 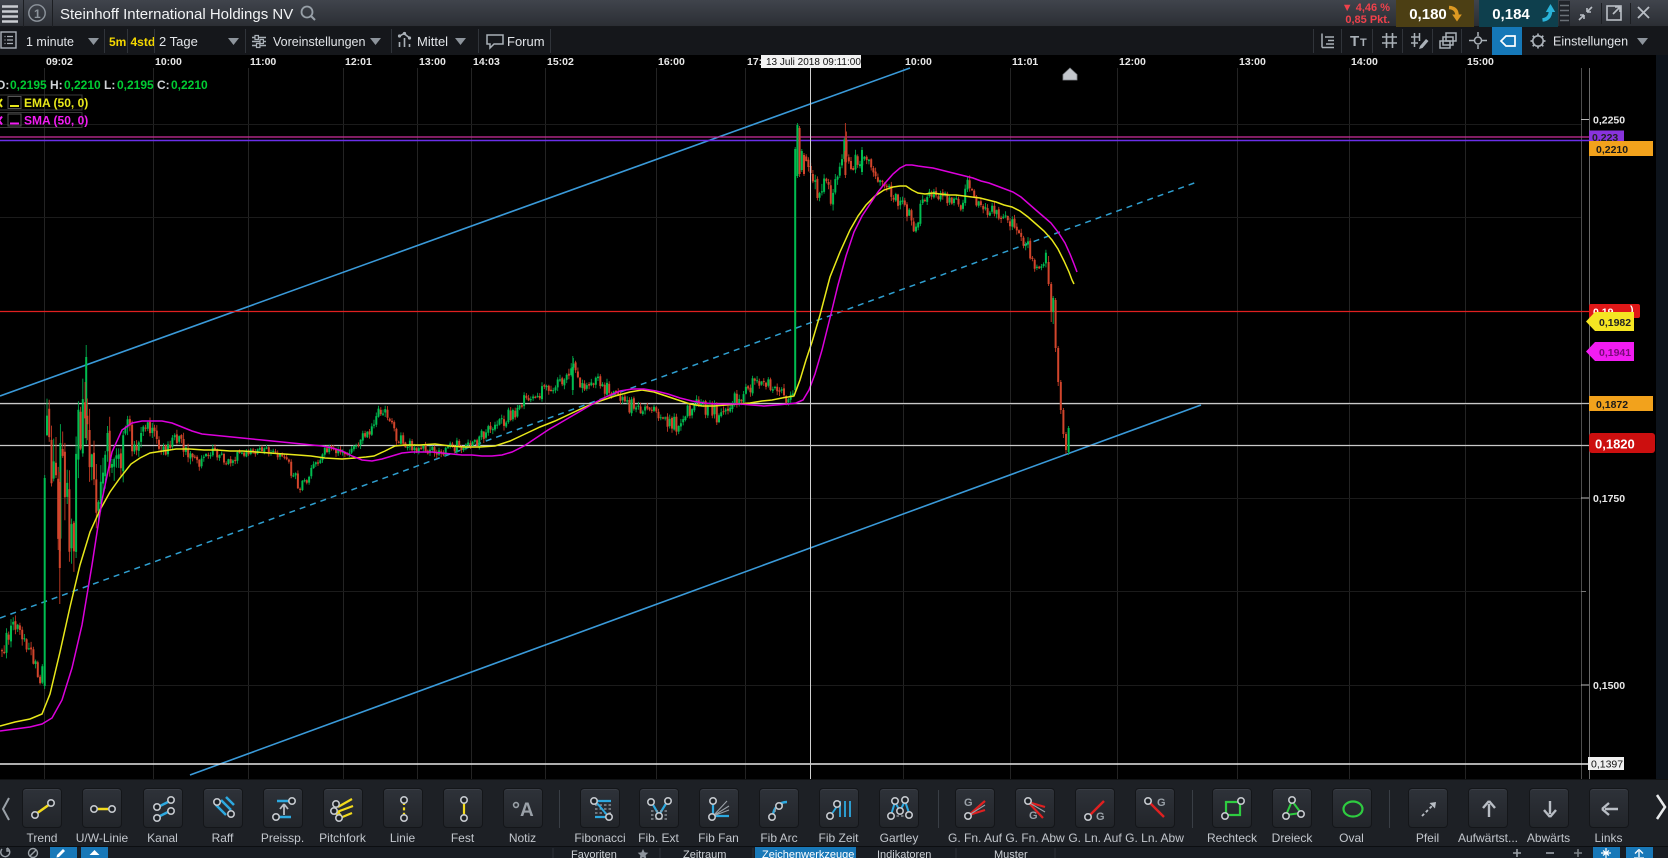 What do you see at coordinates (1364, 62) in the screenshot?
I see `svg-text: 14:00` at bounding box center [1364, 62].